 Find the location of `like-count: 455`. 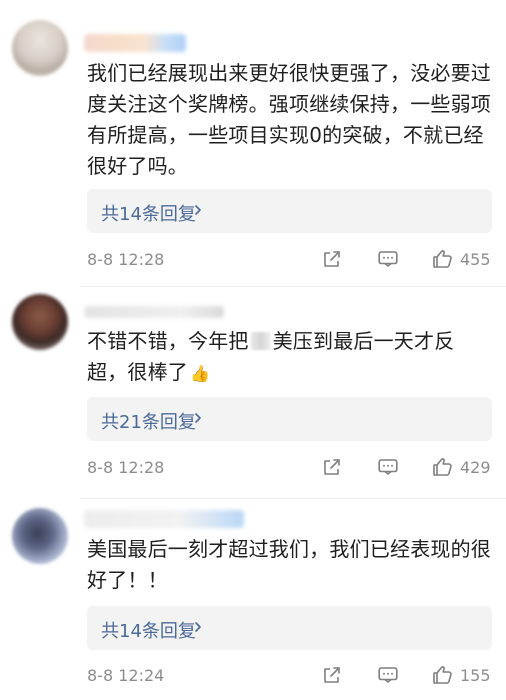

like-count: 455 is located at coordinates (475, 259).